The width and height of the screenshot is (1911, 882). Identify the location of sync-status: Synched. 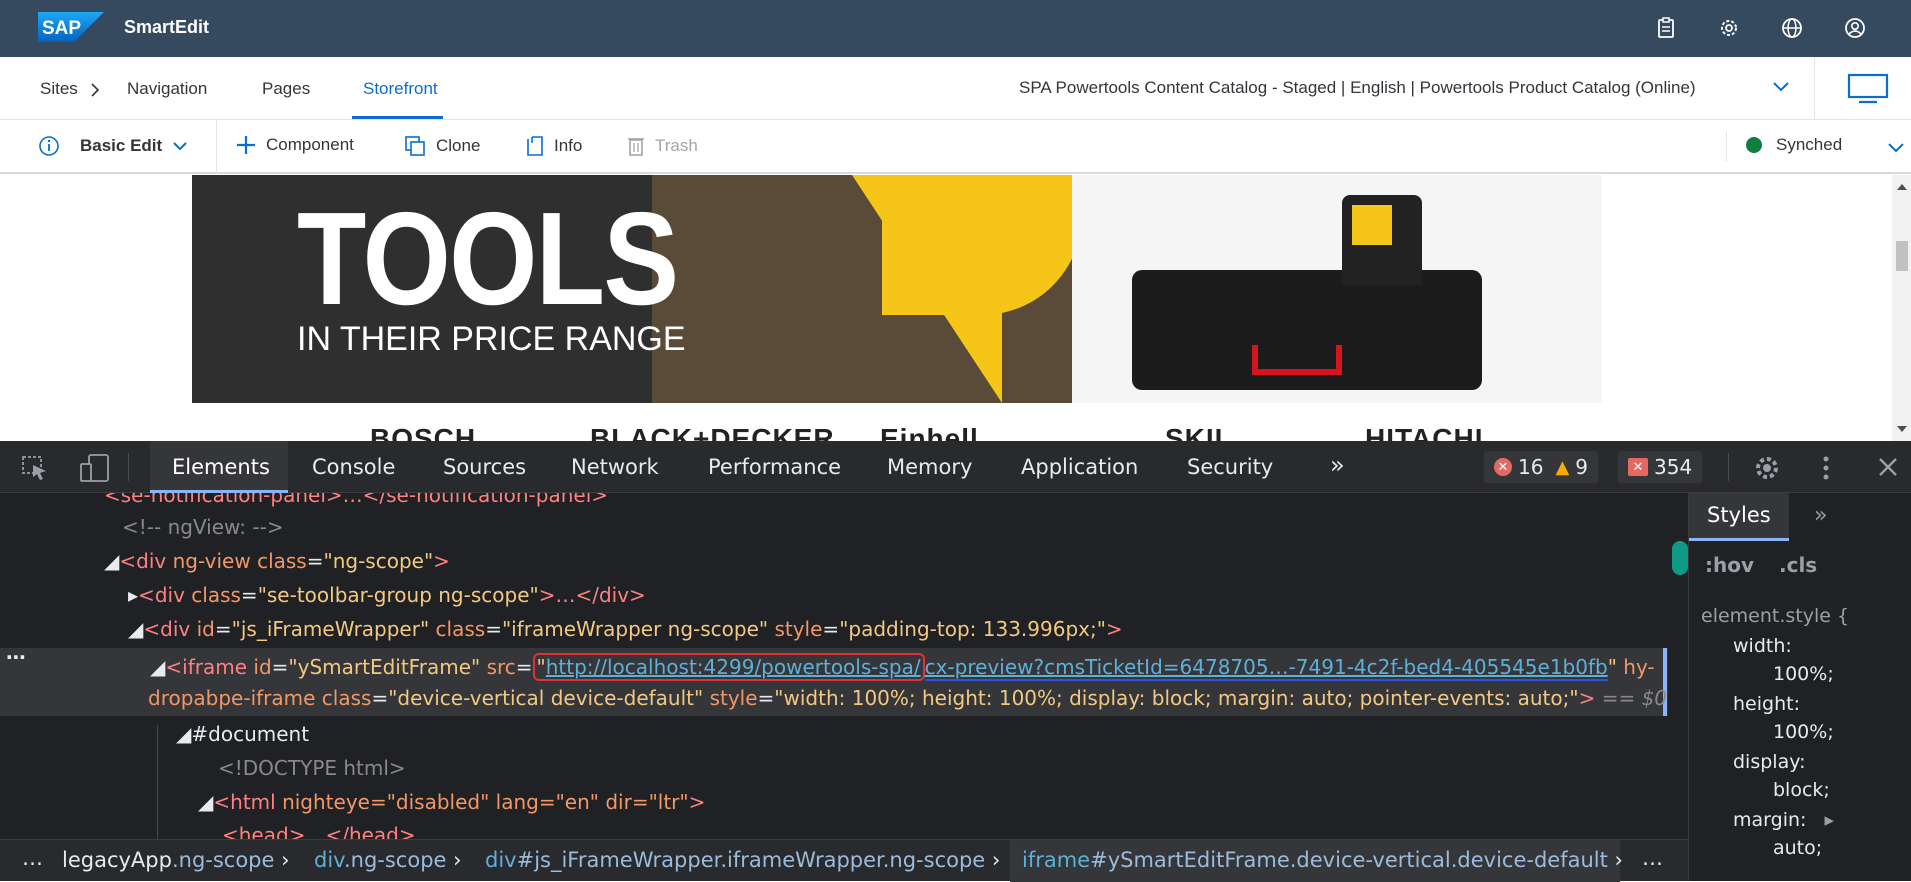
(1794, 145).